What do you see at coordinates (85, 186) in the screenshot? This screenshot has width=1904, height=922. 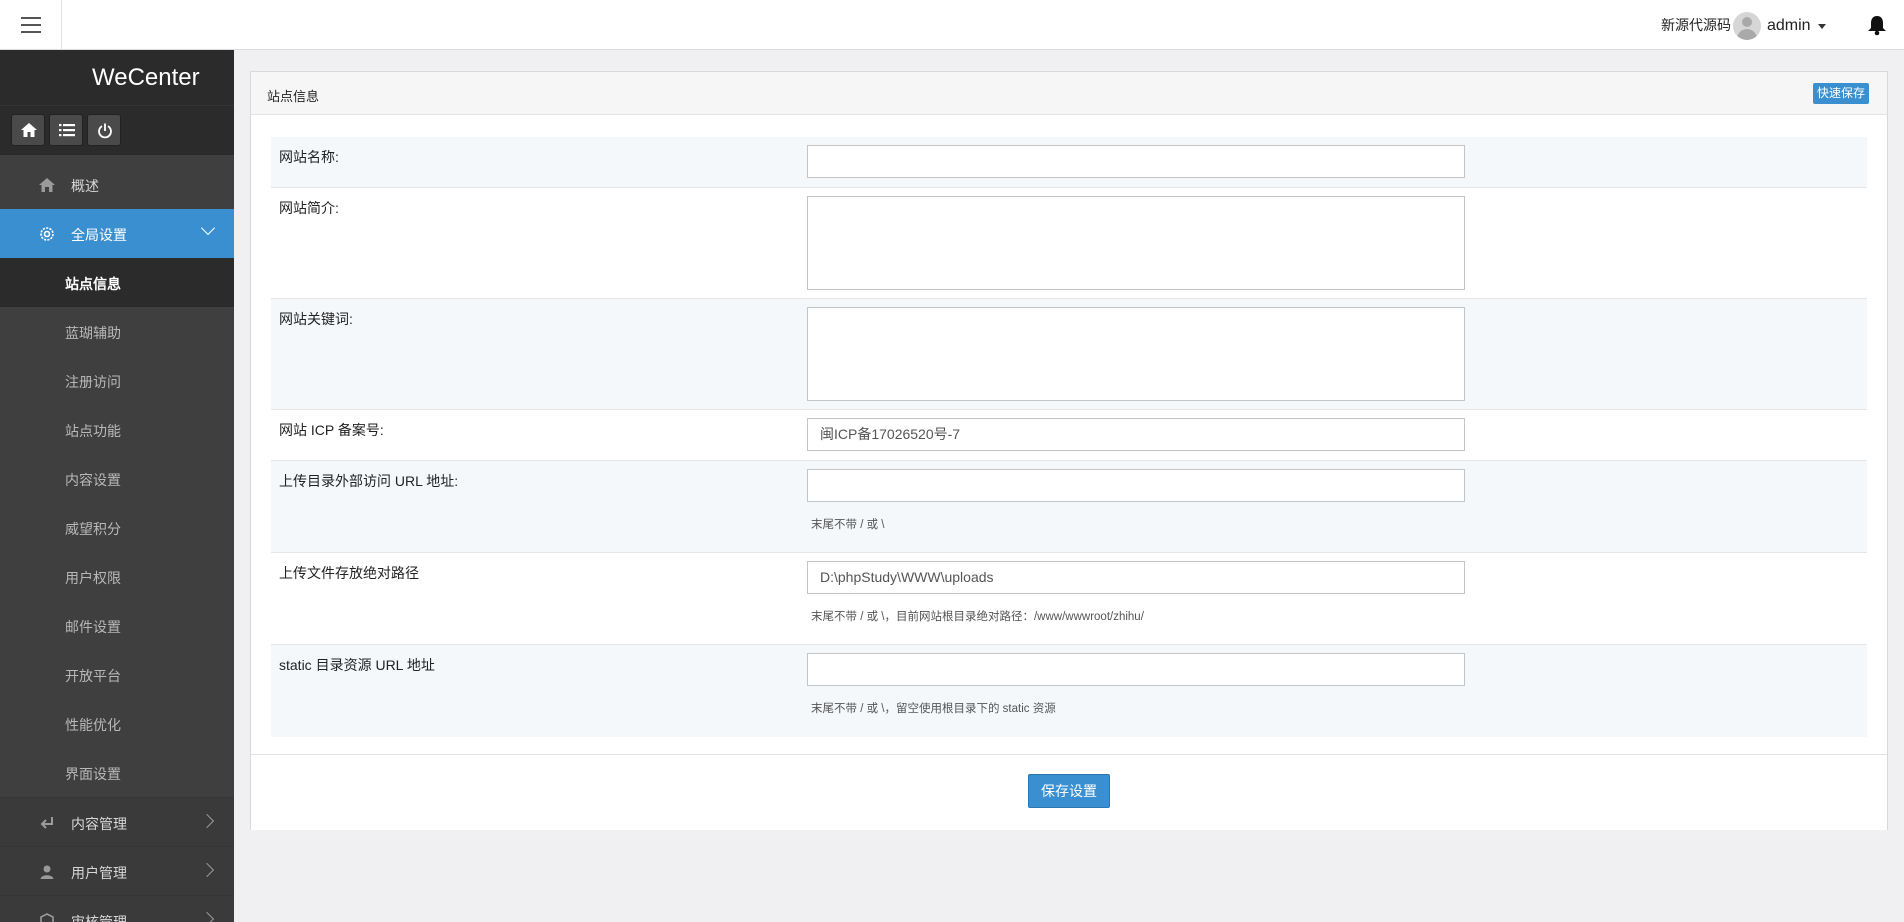 I see `sidebar-item-label: 概述` at bounding box center [85, 186].